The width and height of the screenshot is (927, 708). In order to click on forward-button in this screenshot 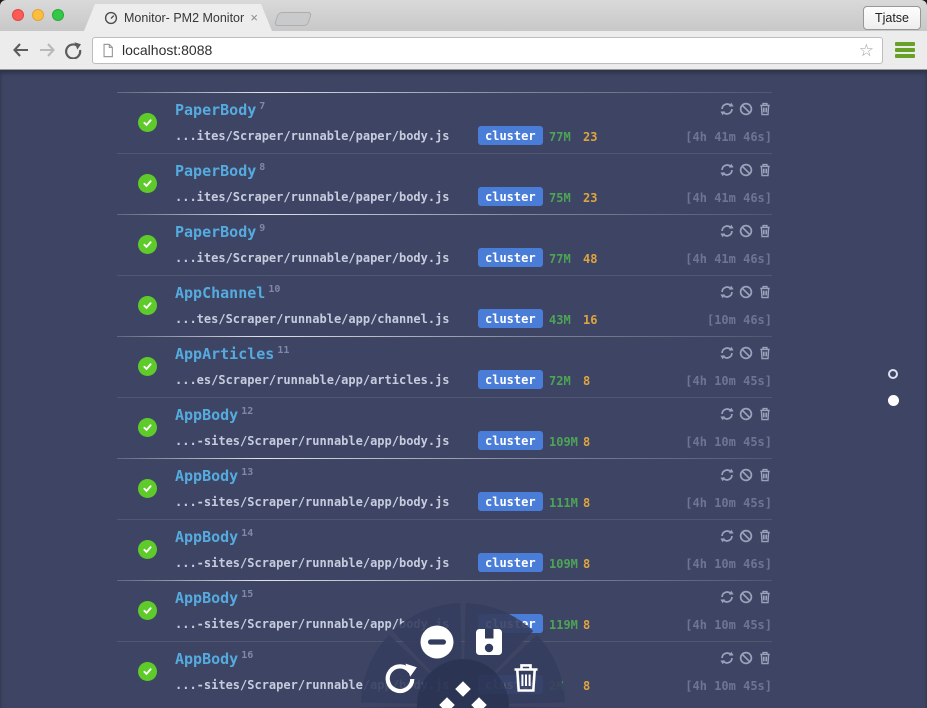, I will do `click(47, 50)`.